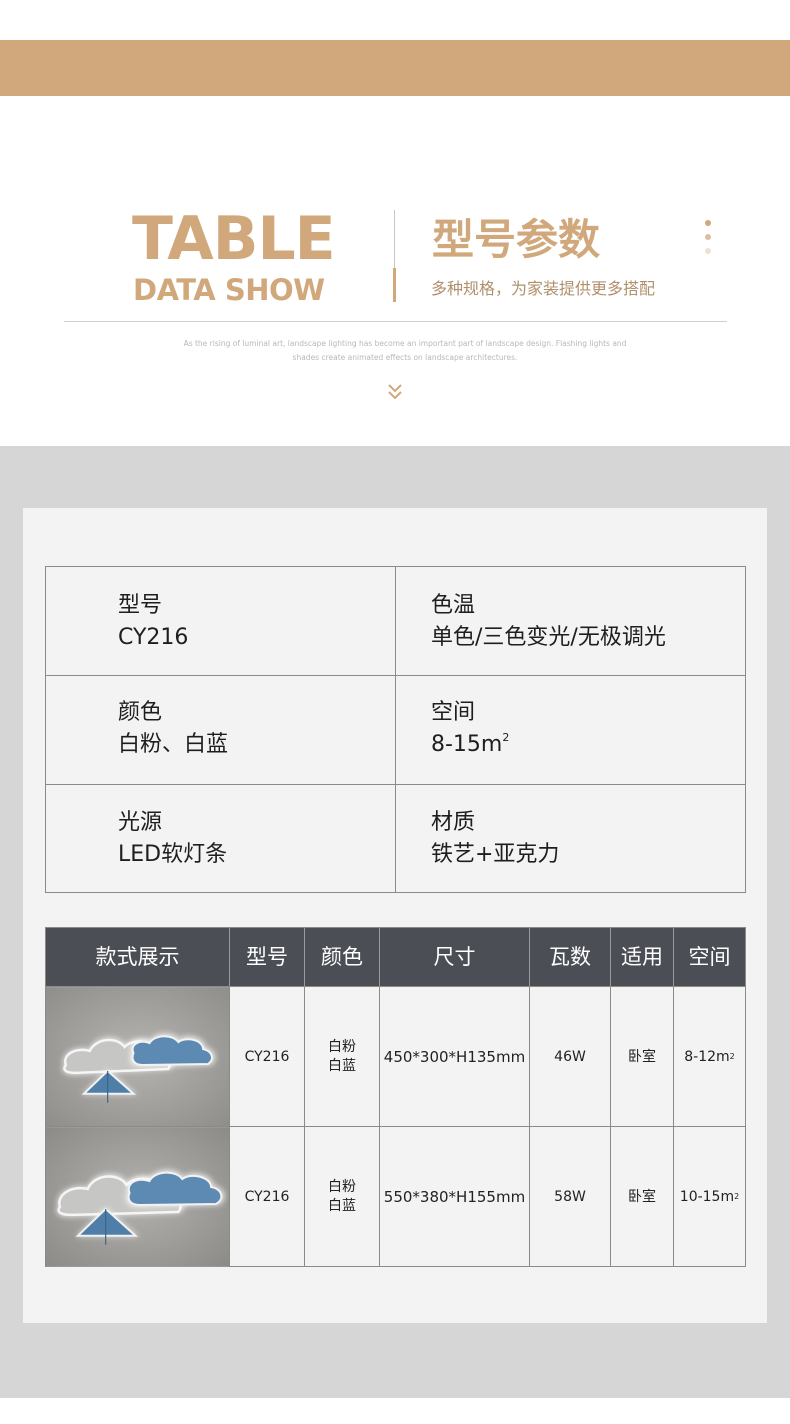 This screenshot has width=790, height=1424. Describe the element at coordinates (221, 621) in the screenshot. I see `spec-cell-model: 型号 CY216` at that location.